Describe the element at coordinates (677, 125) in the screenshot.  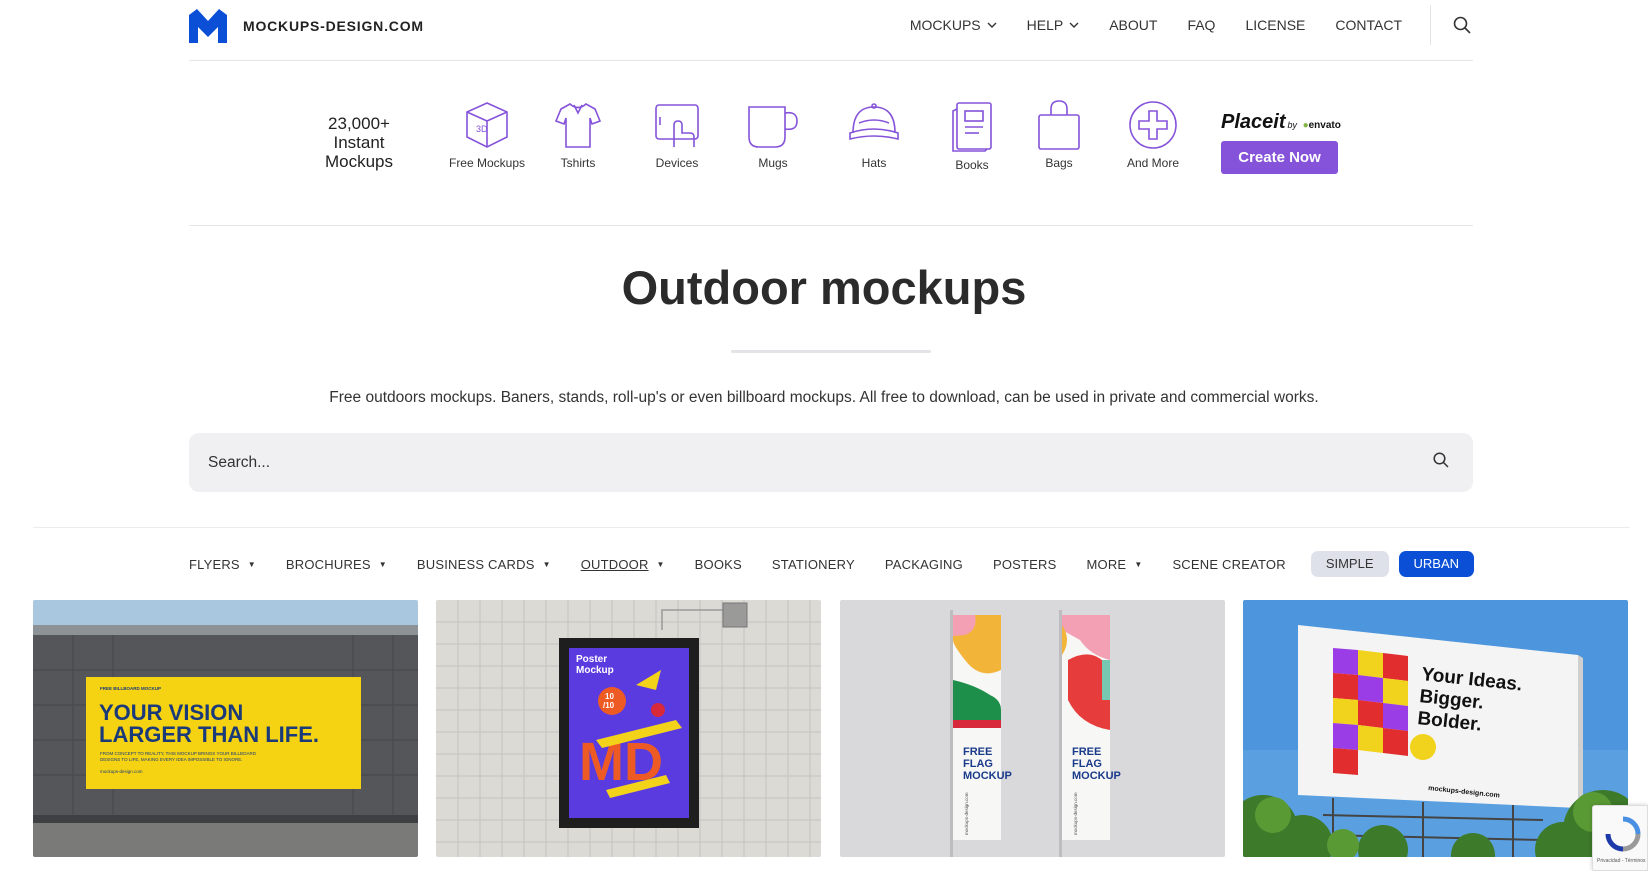
I see `tablet-hand-icon` at that location.